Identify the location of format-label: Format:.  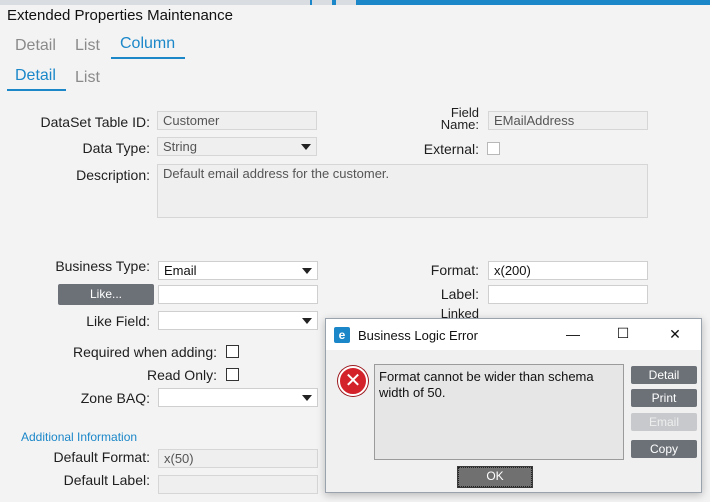
(454, 270).